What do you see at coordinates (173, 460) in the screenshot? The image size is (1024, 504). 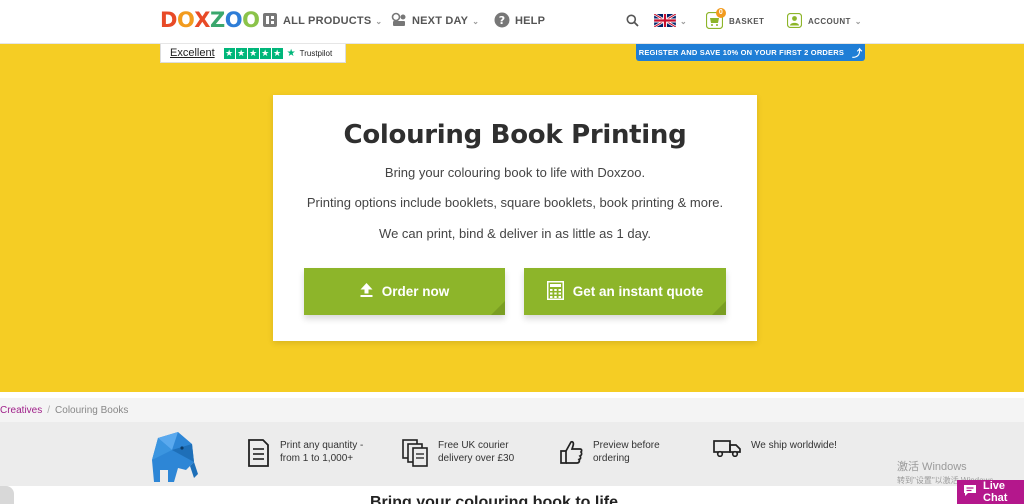 I see `elephant-mascot-icon` at bounding box center [173, 460].